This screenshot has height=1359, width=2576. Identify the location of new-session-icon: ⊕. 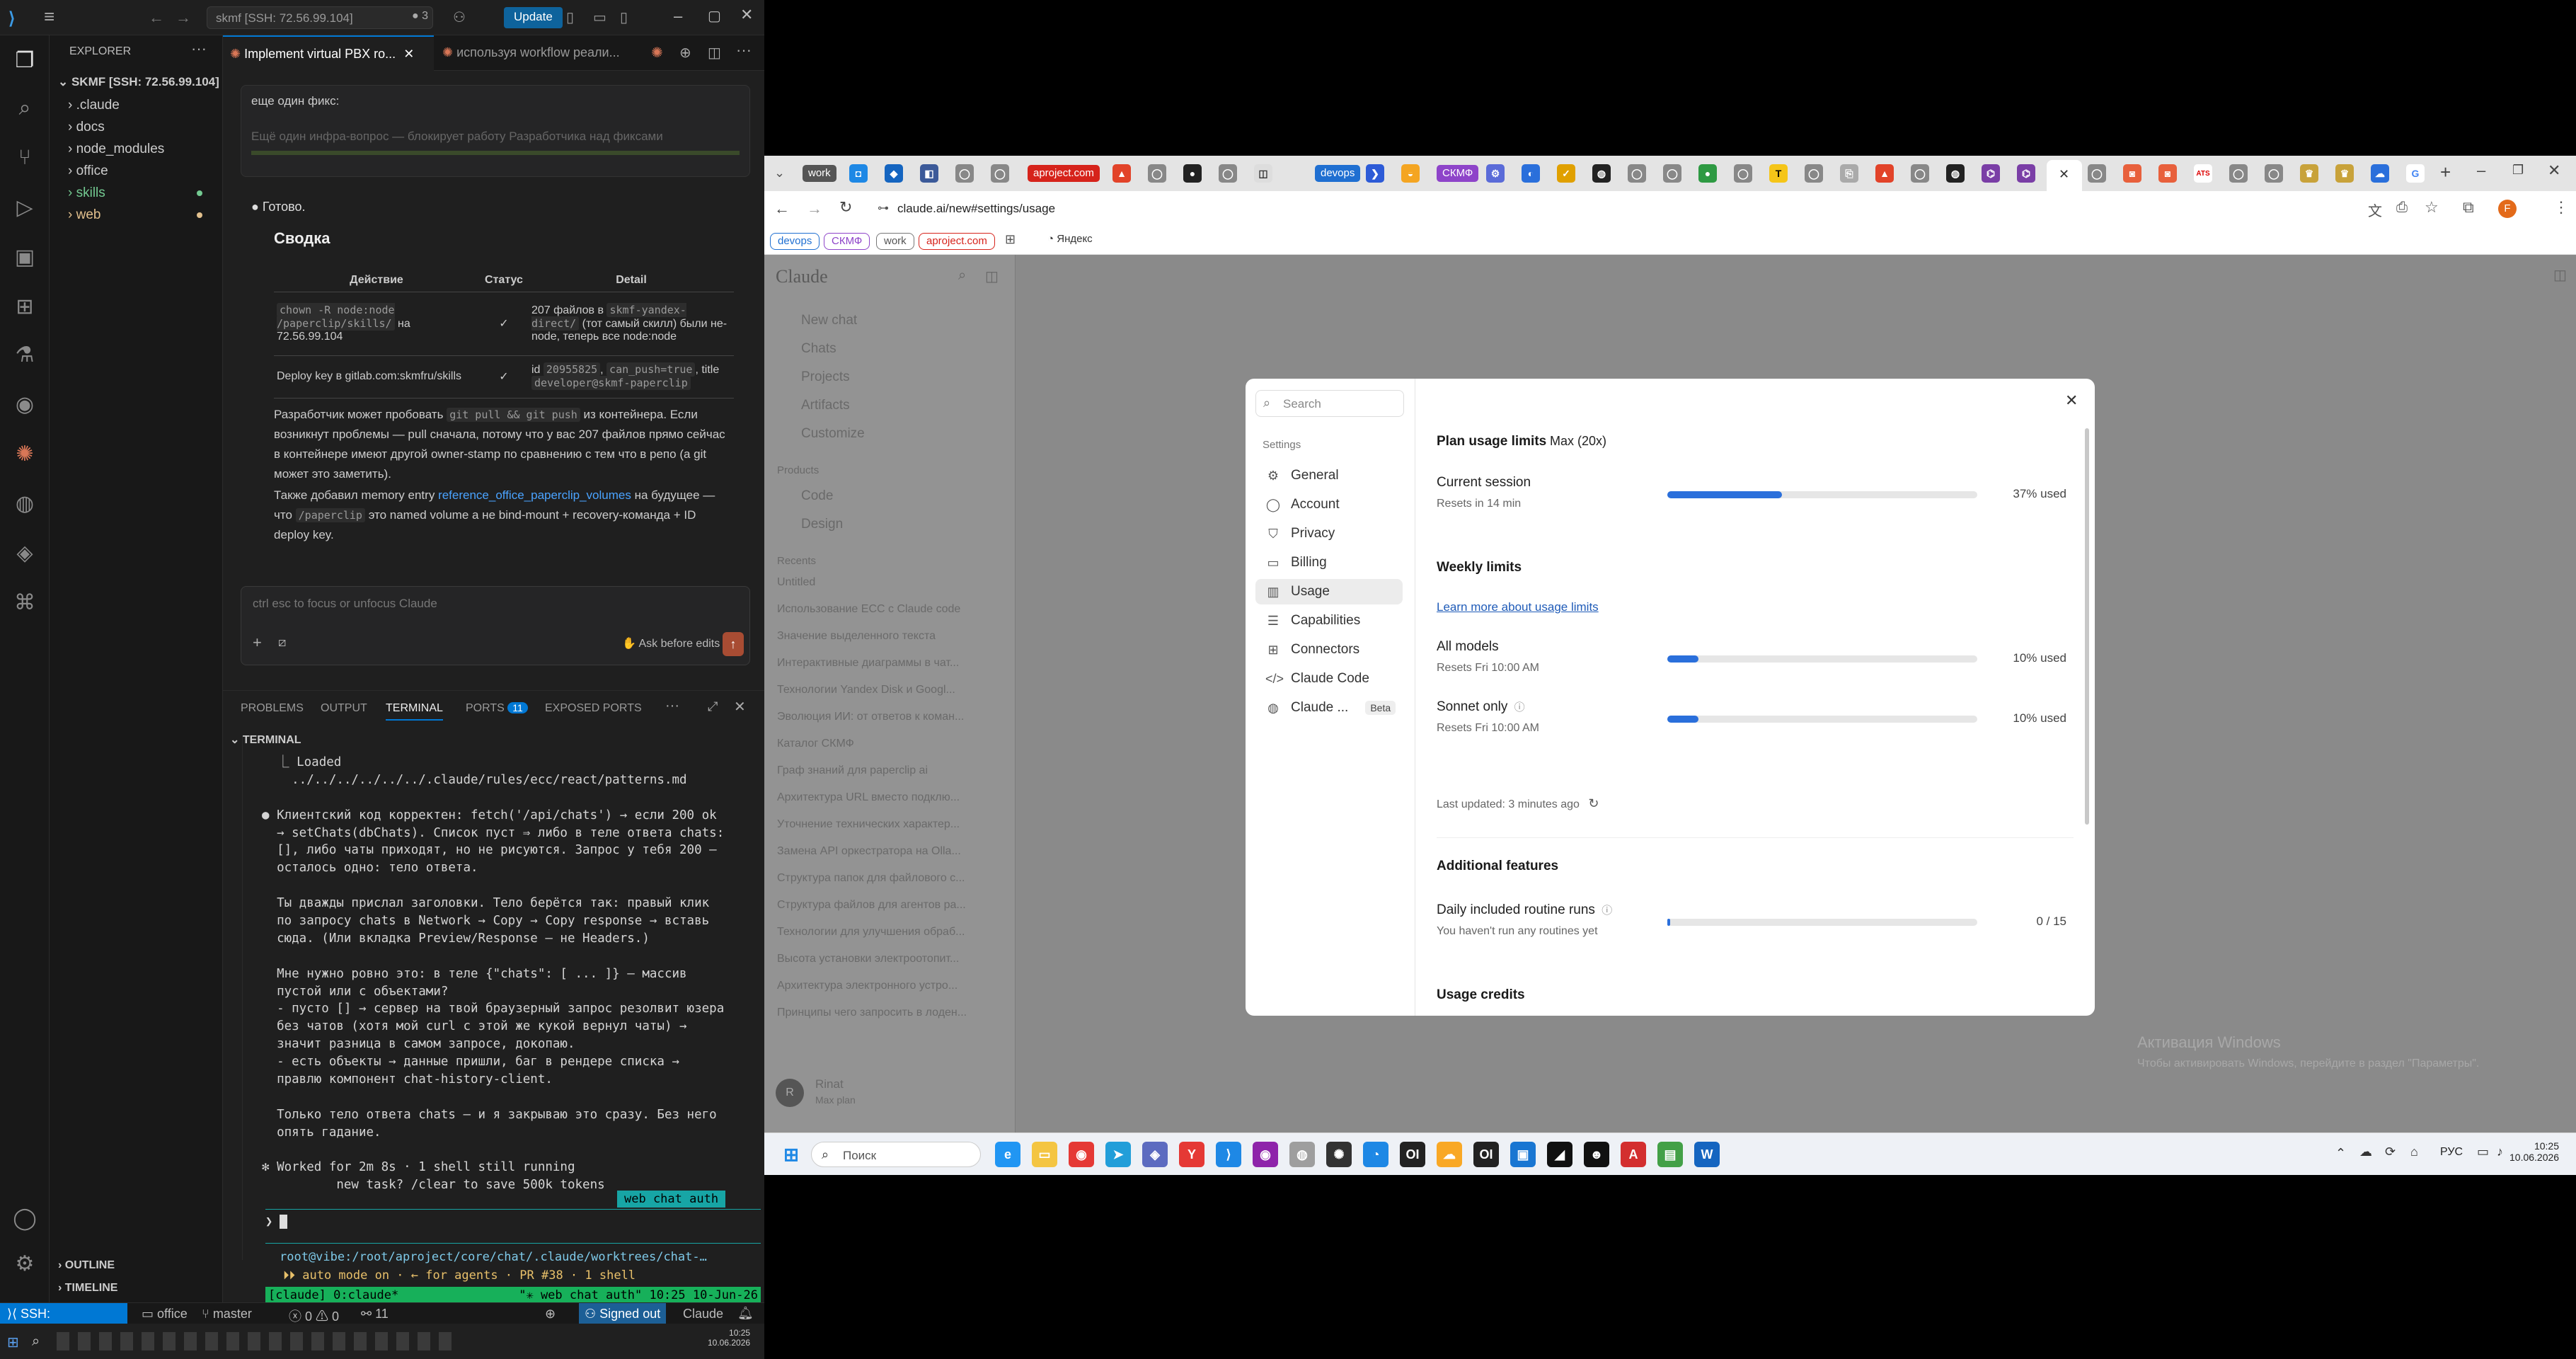
(685, 53).